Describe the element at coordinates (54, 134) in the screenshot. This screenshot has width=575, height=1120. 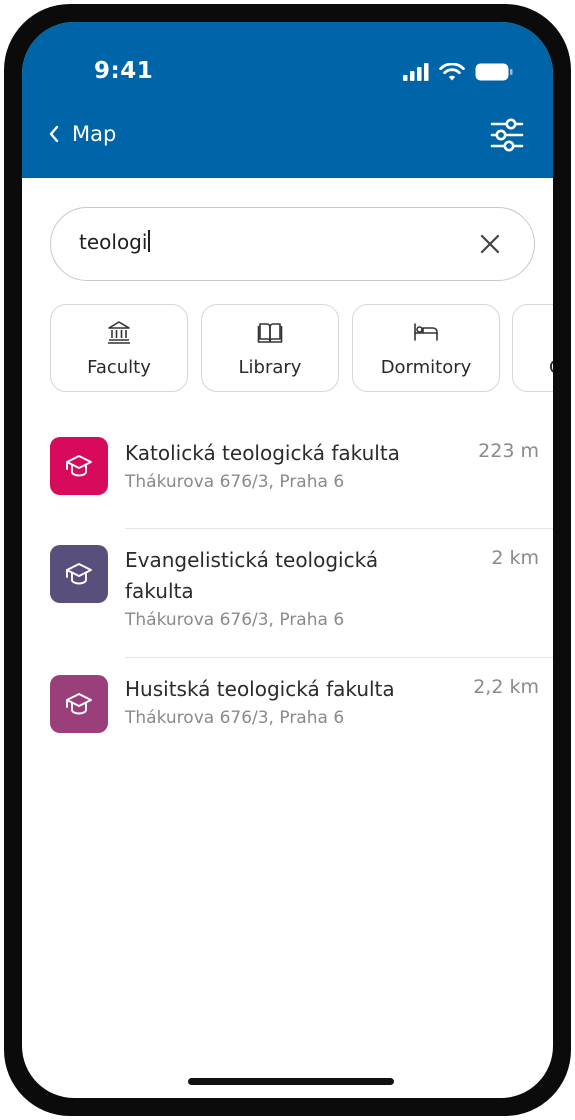
I see `chevron-left-icon` at that location.